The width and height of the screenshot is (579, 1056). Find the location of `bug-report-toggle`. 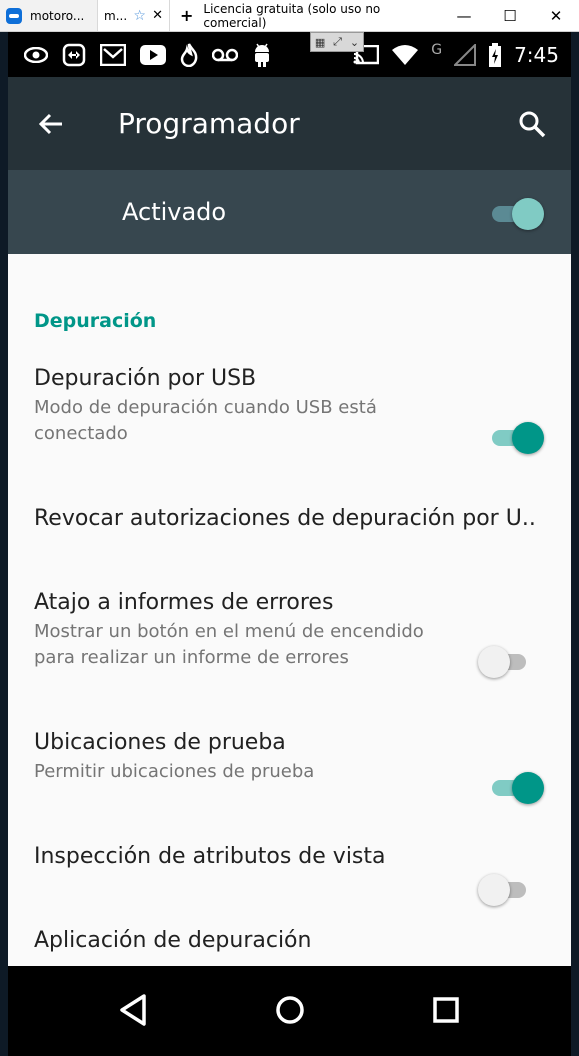

bug-report-toggle is located at coordinates (506, 660).